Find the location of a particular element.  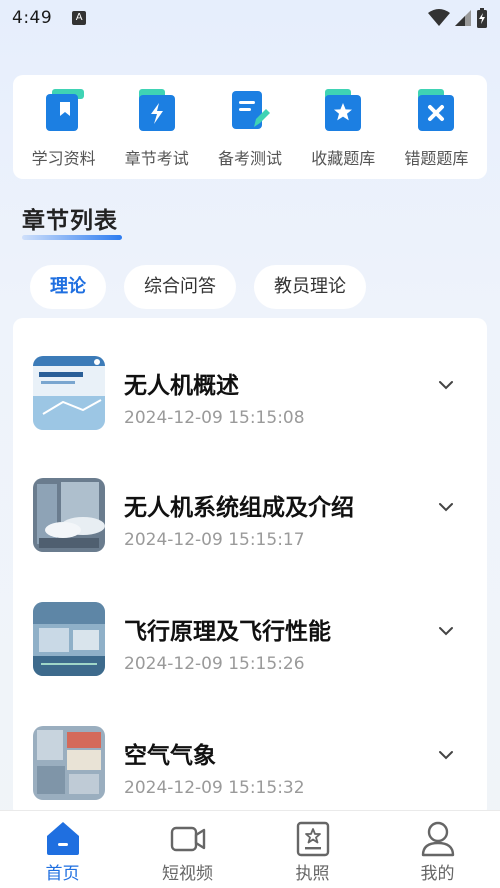

tab-theory: 理论 is located at coordinates (68, 287).